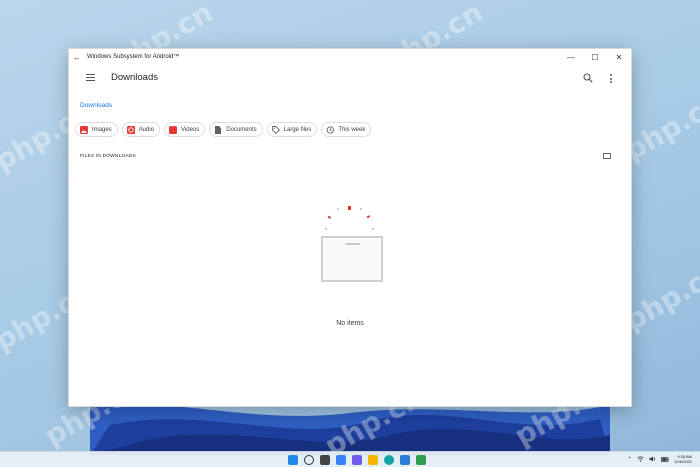  Describe the element at coordinates (190, 129) in the screenshot. I see `chip-label: Videos` at that location.